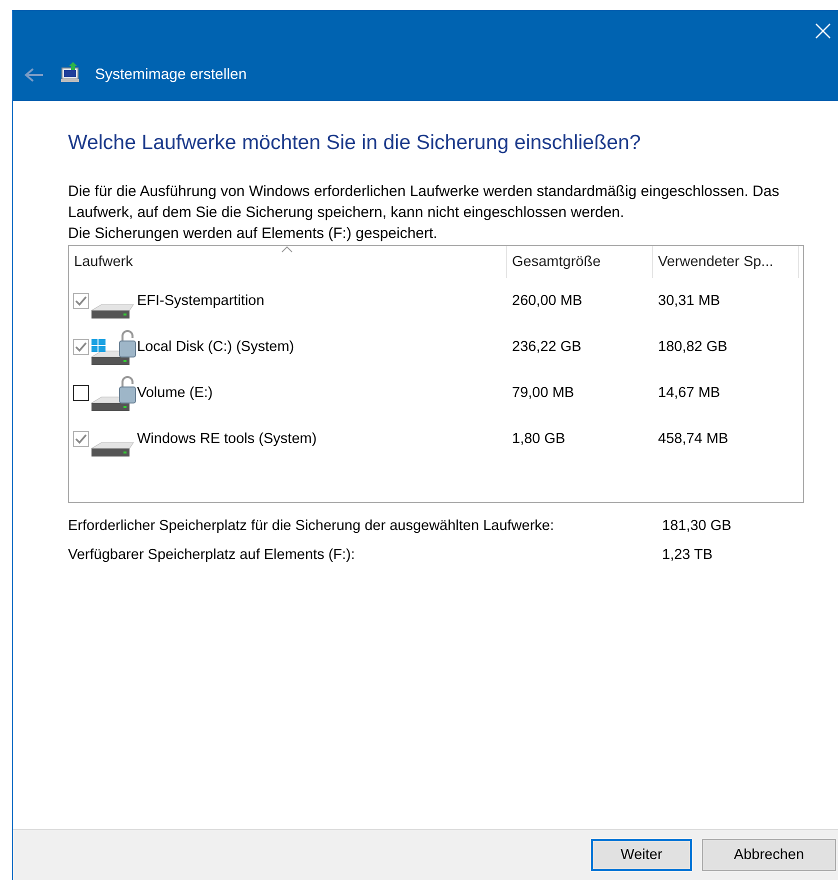  Describe the element at coordinates (543, 393) in the screenshot. I see `total-size: 79,00 MB` at that location.